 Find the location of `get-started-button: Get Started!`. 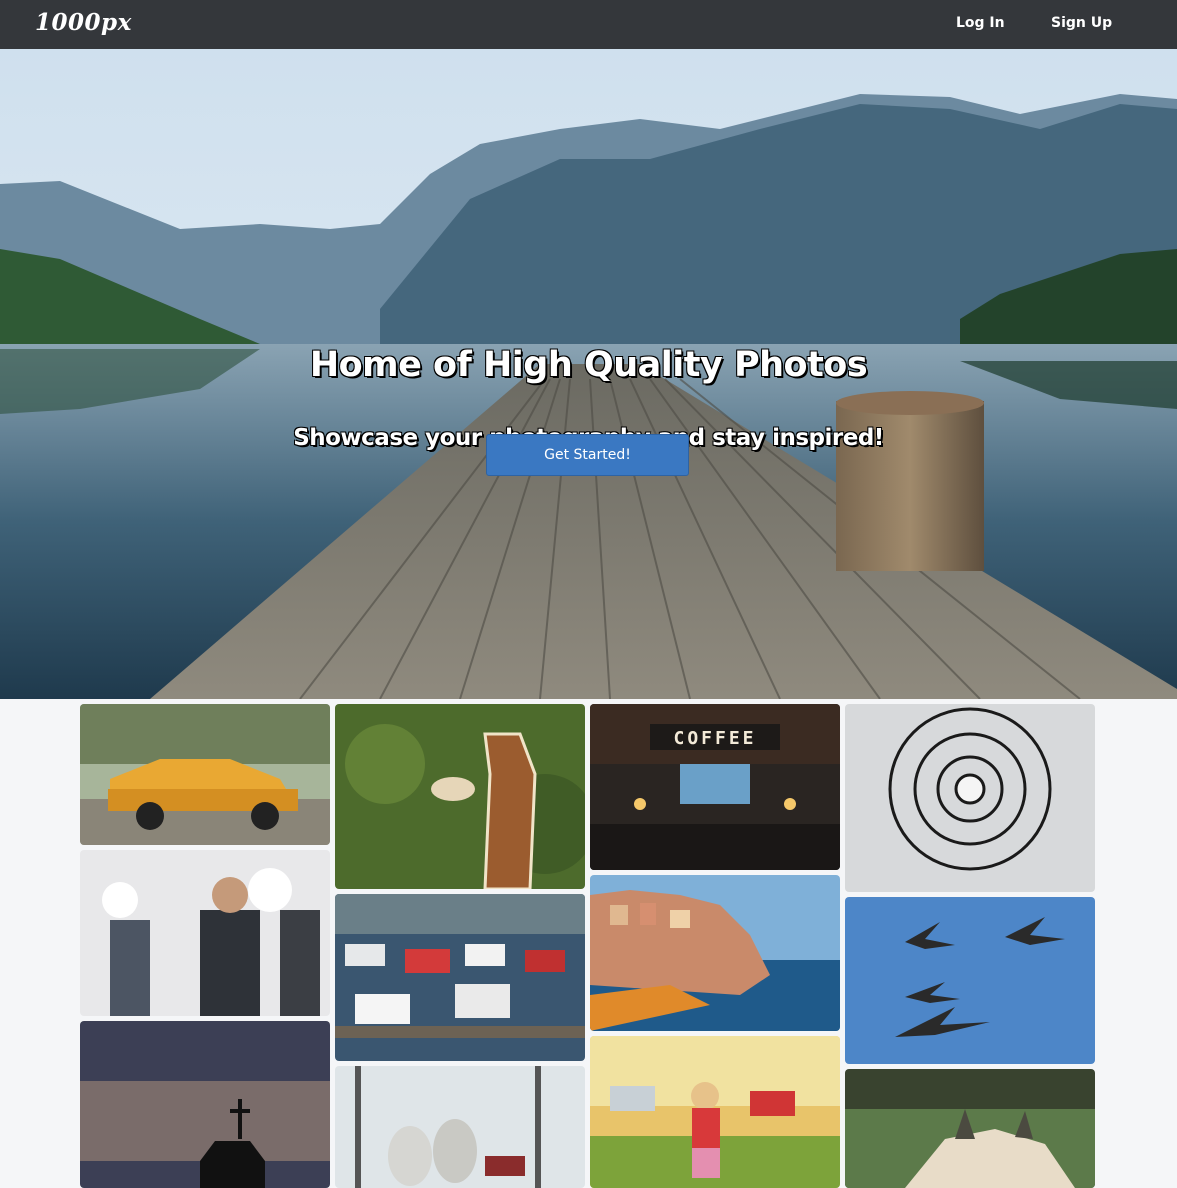

get-started-button: Get Started! is located at coordinates (587, 455).